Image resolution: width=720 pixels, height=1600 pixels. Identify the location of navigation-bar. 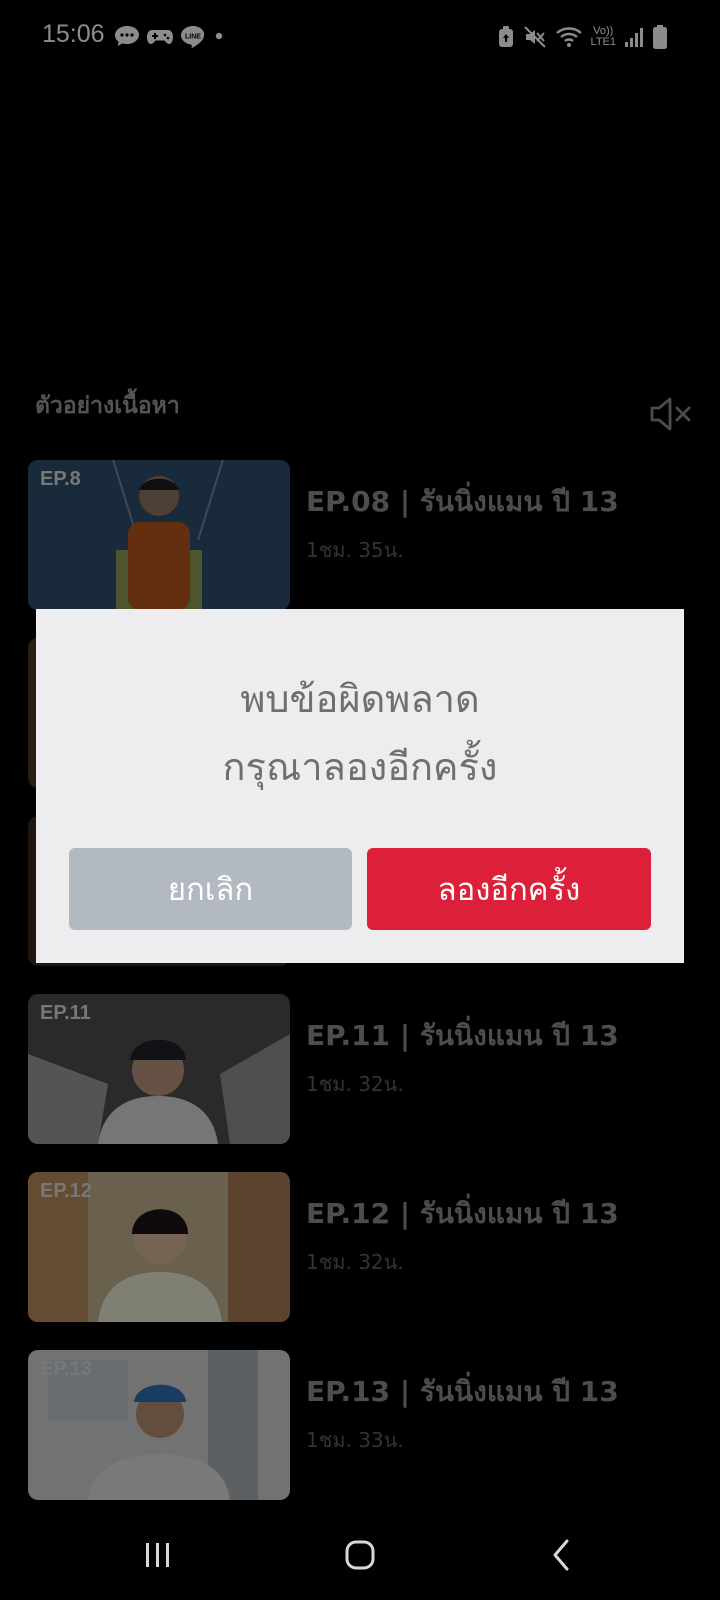
(360, 1552).